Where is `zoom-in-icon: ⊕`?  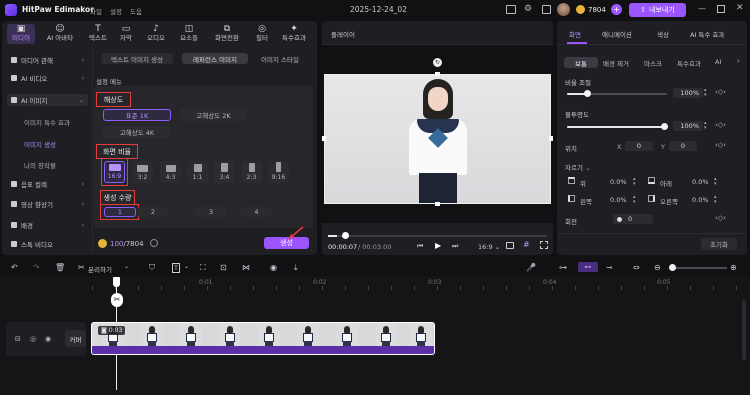 zoom-in-icon: ⊕ is located at coordinates (733, 267).